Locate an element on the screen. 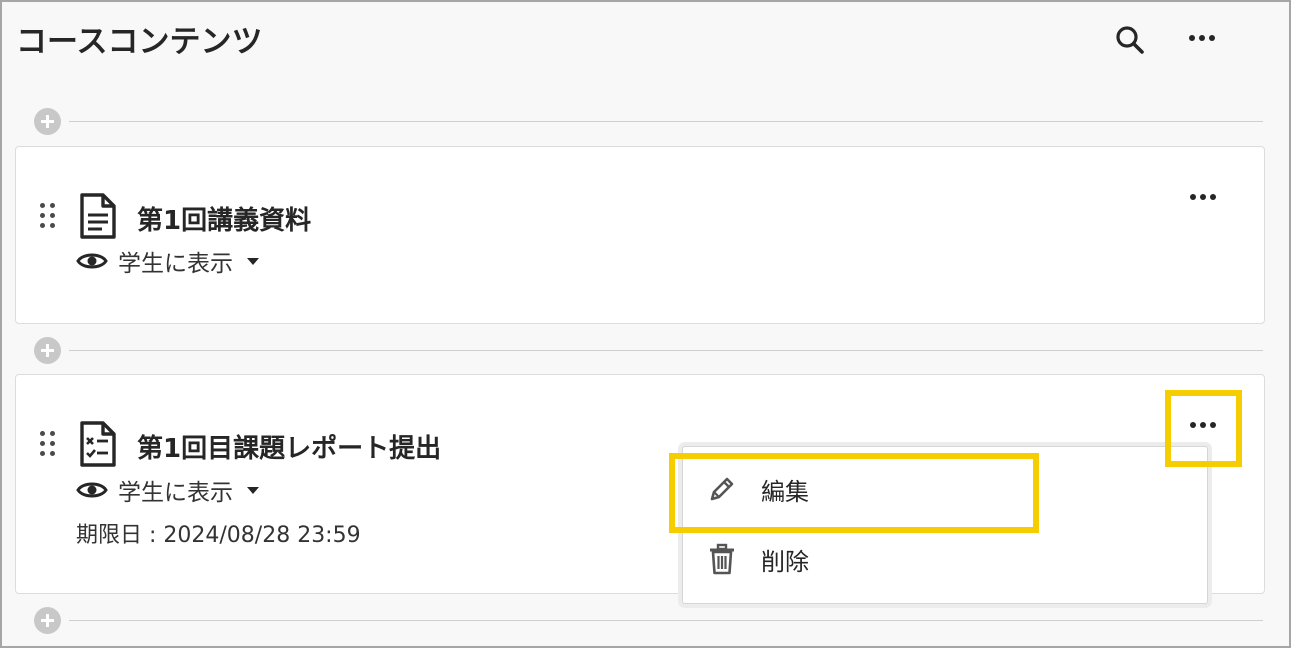 The image size is (1291, 648). page-title: コースコンテンツ is located at coordinates (139, 42).